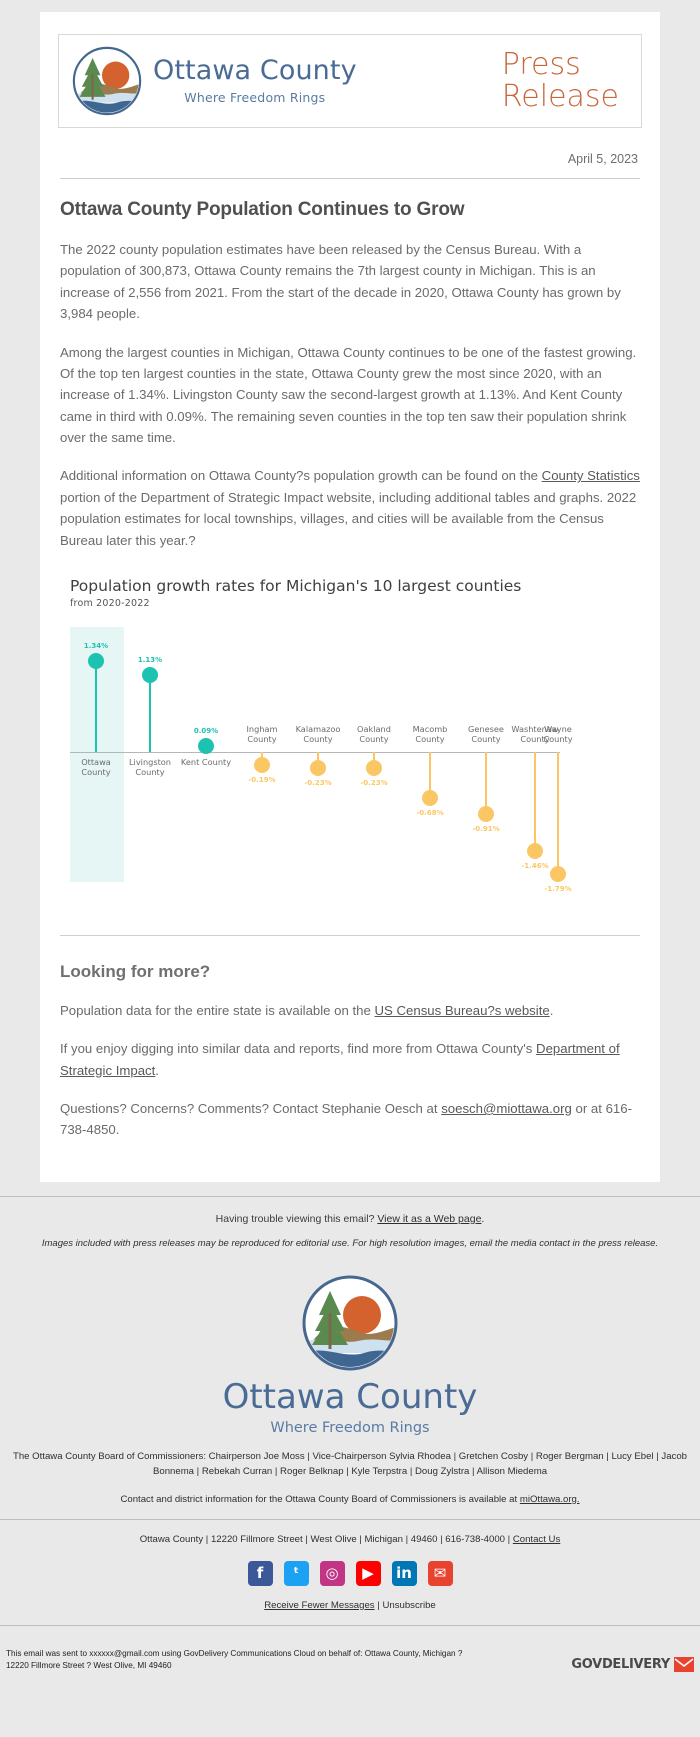 Image resolution: width=700 pixels, height=1737 pixels. Describe the element at coordinates (404, 1573) in the screenshot. I see `linkedin-icon: in` at that location.